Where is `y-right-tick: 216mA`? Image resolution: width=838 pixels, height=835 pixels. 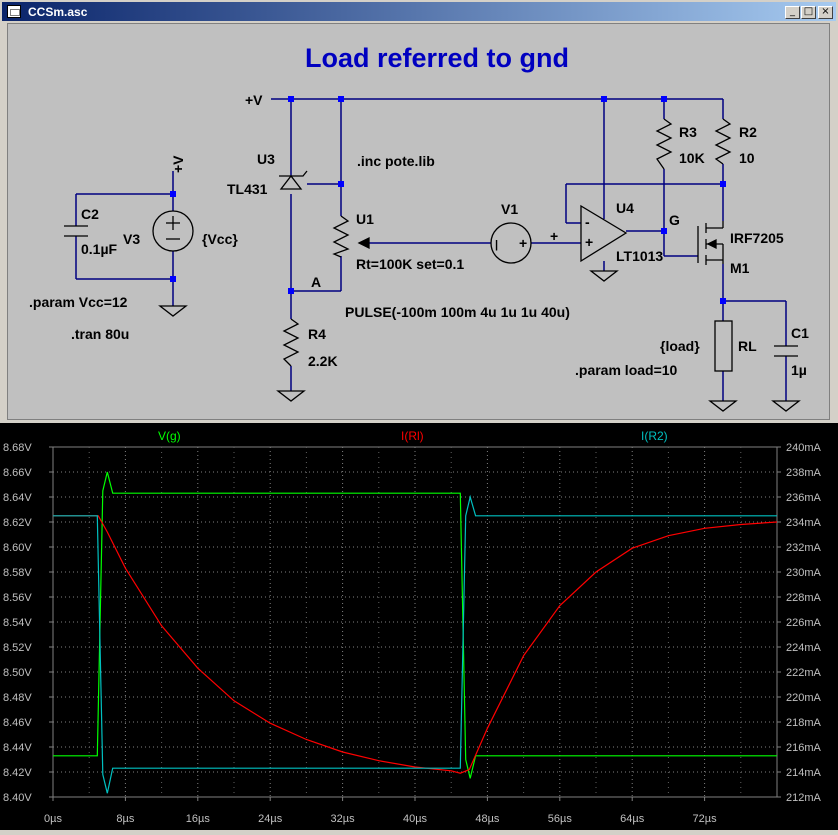
y-right-tick: 216mA is located at coordinates (804, 748).